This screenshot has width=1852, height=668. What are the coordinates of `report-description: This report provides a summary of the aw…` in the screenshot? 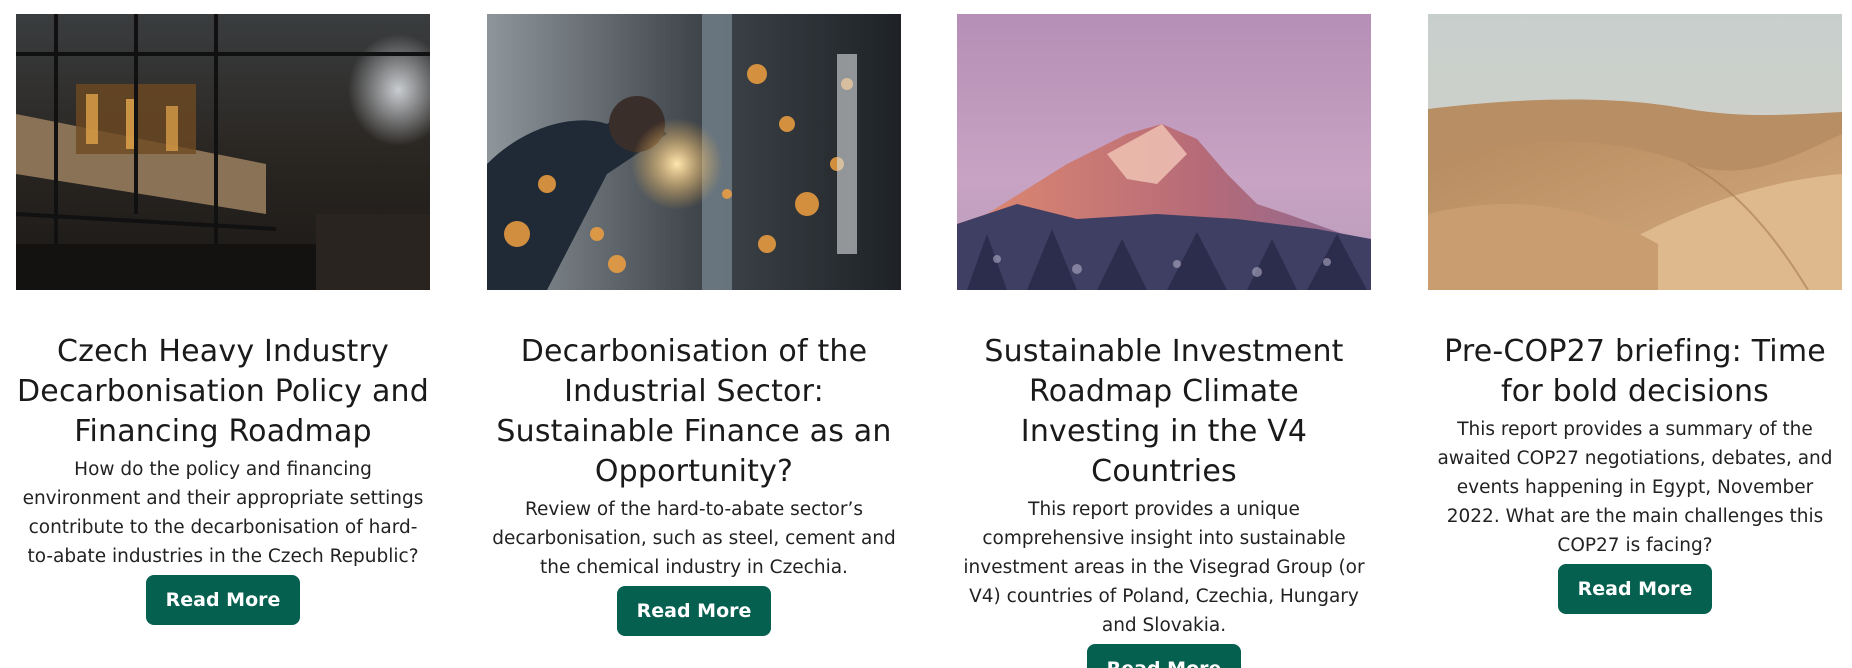 It's located at (1635, 487).